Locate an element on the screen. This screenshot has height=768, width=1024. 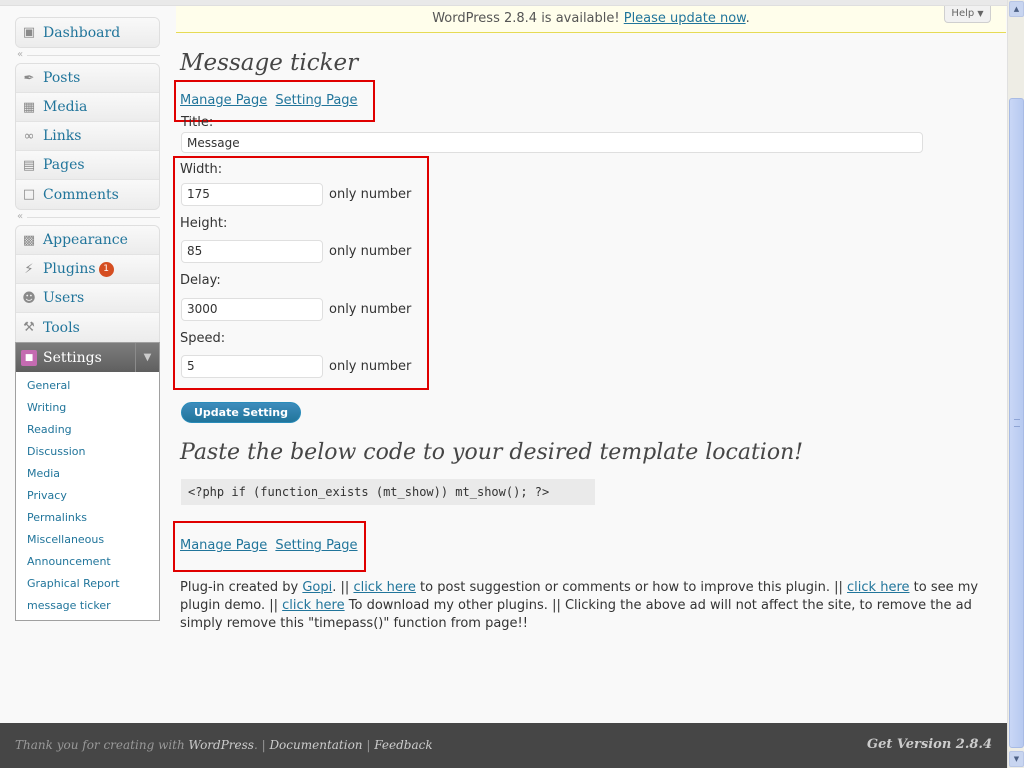
menu-group-dashboard: ▣ Dashboard is located at coordinates (87, 32).